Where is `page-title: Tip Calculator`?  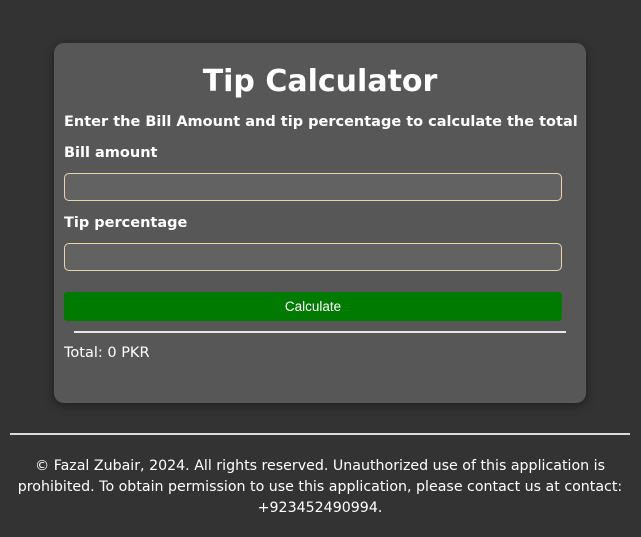
page-title: Tip Calculator is located at coordinates (320, 81).